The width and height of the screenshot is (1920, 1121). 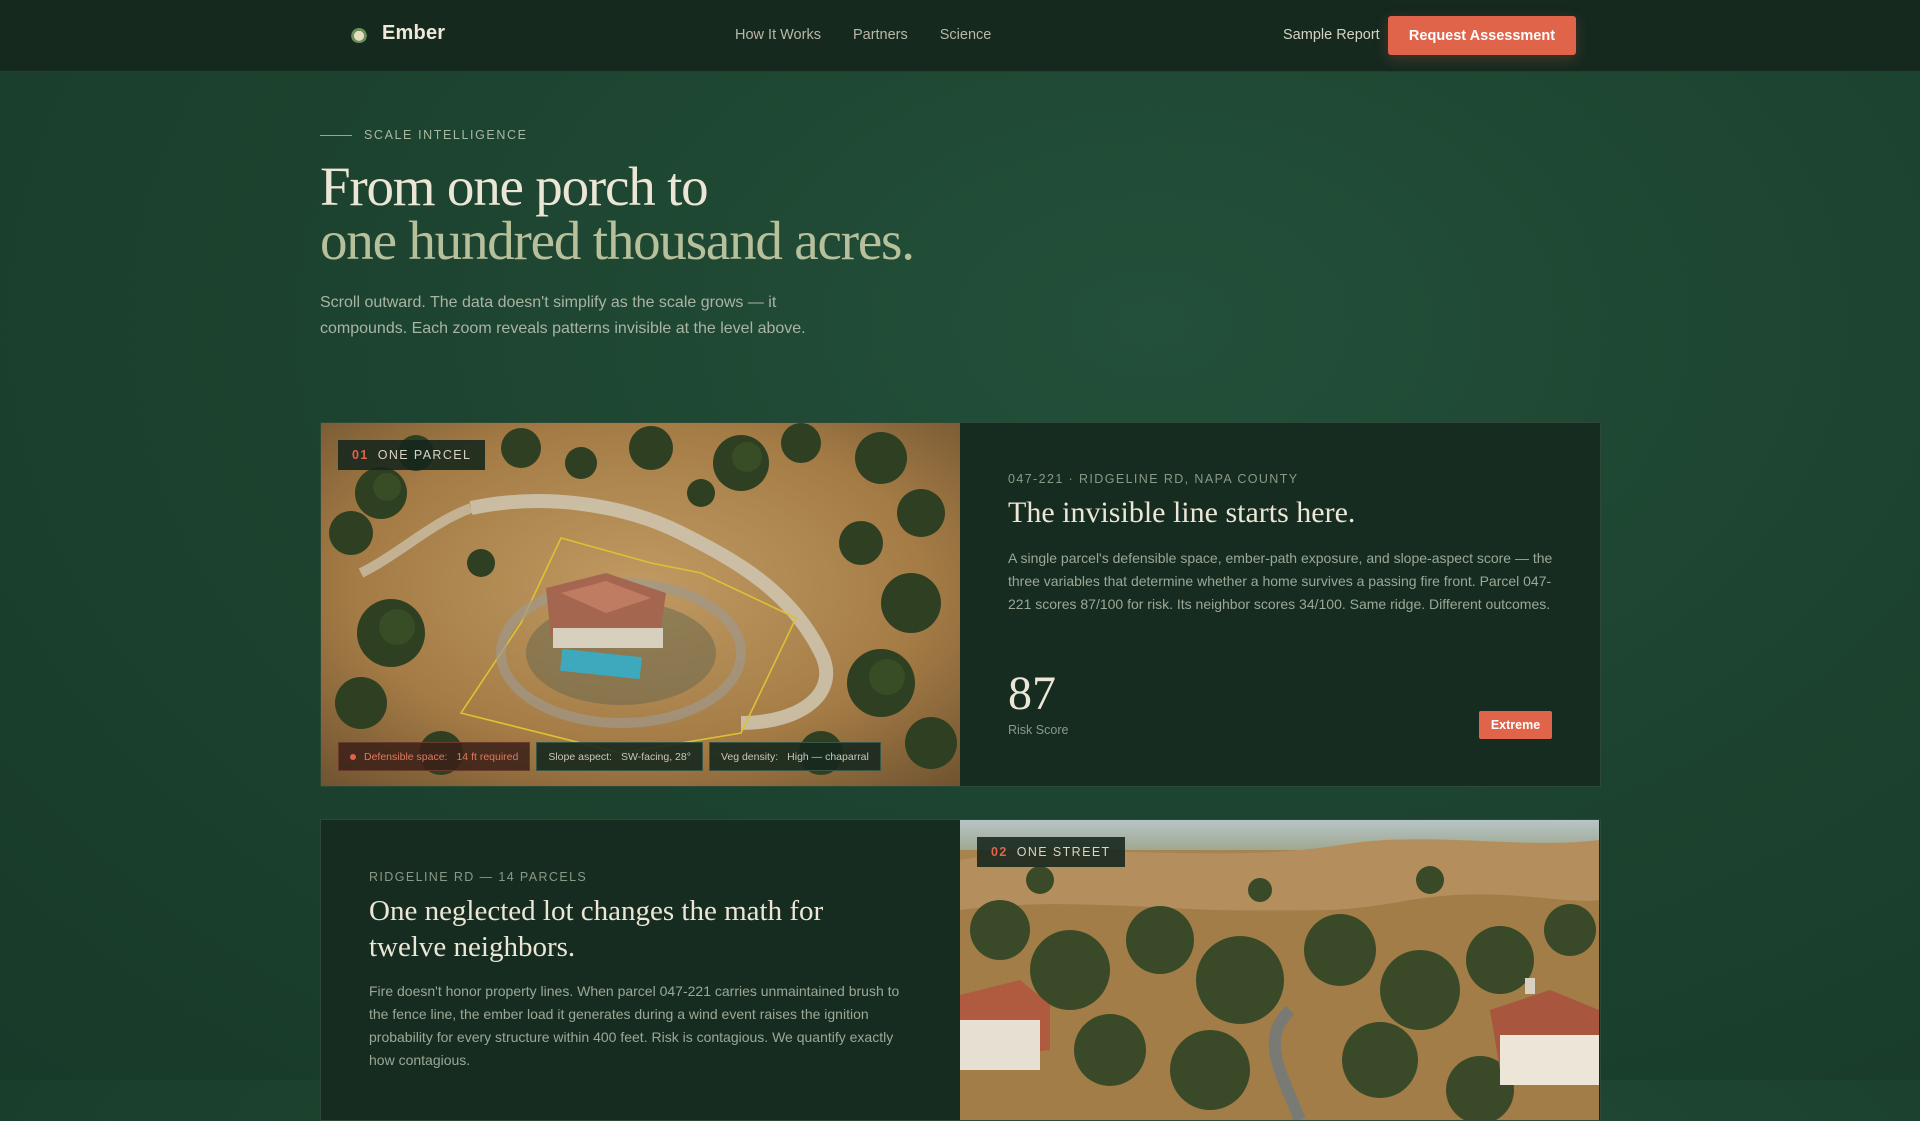 I want to click on street-aerial-image: 02 ONE STREET, so click(x=1279, y=970).